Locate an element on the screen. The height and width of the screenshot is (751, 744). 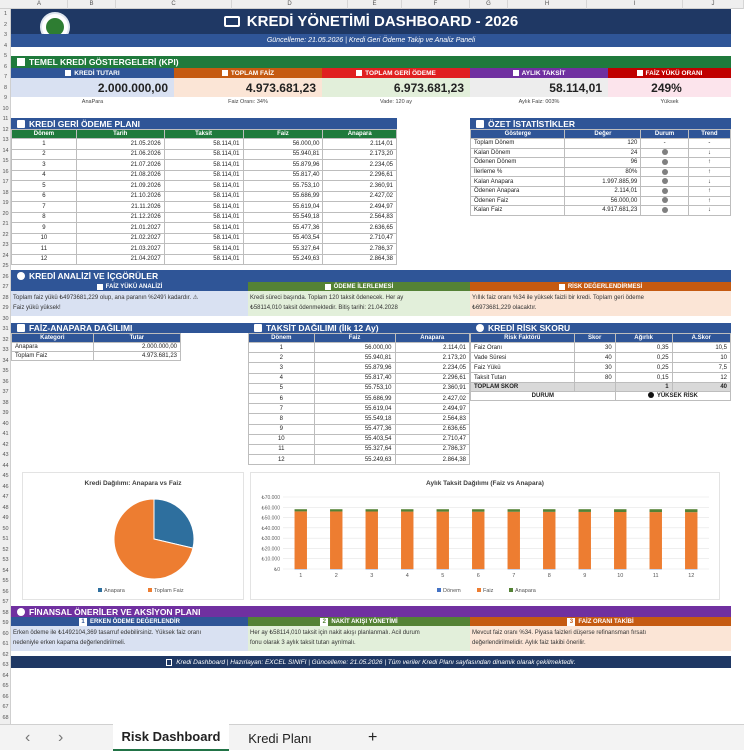
table-cell: 55.686,99 is located at coordinates (354, 398).